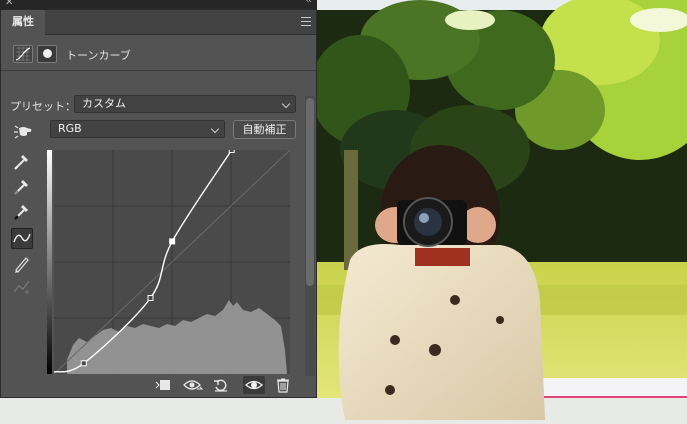  Describe the element at coordinates (43, 106) in the screenshot. I see `preset-label: プリセット：` at that location.